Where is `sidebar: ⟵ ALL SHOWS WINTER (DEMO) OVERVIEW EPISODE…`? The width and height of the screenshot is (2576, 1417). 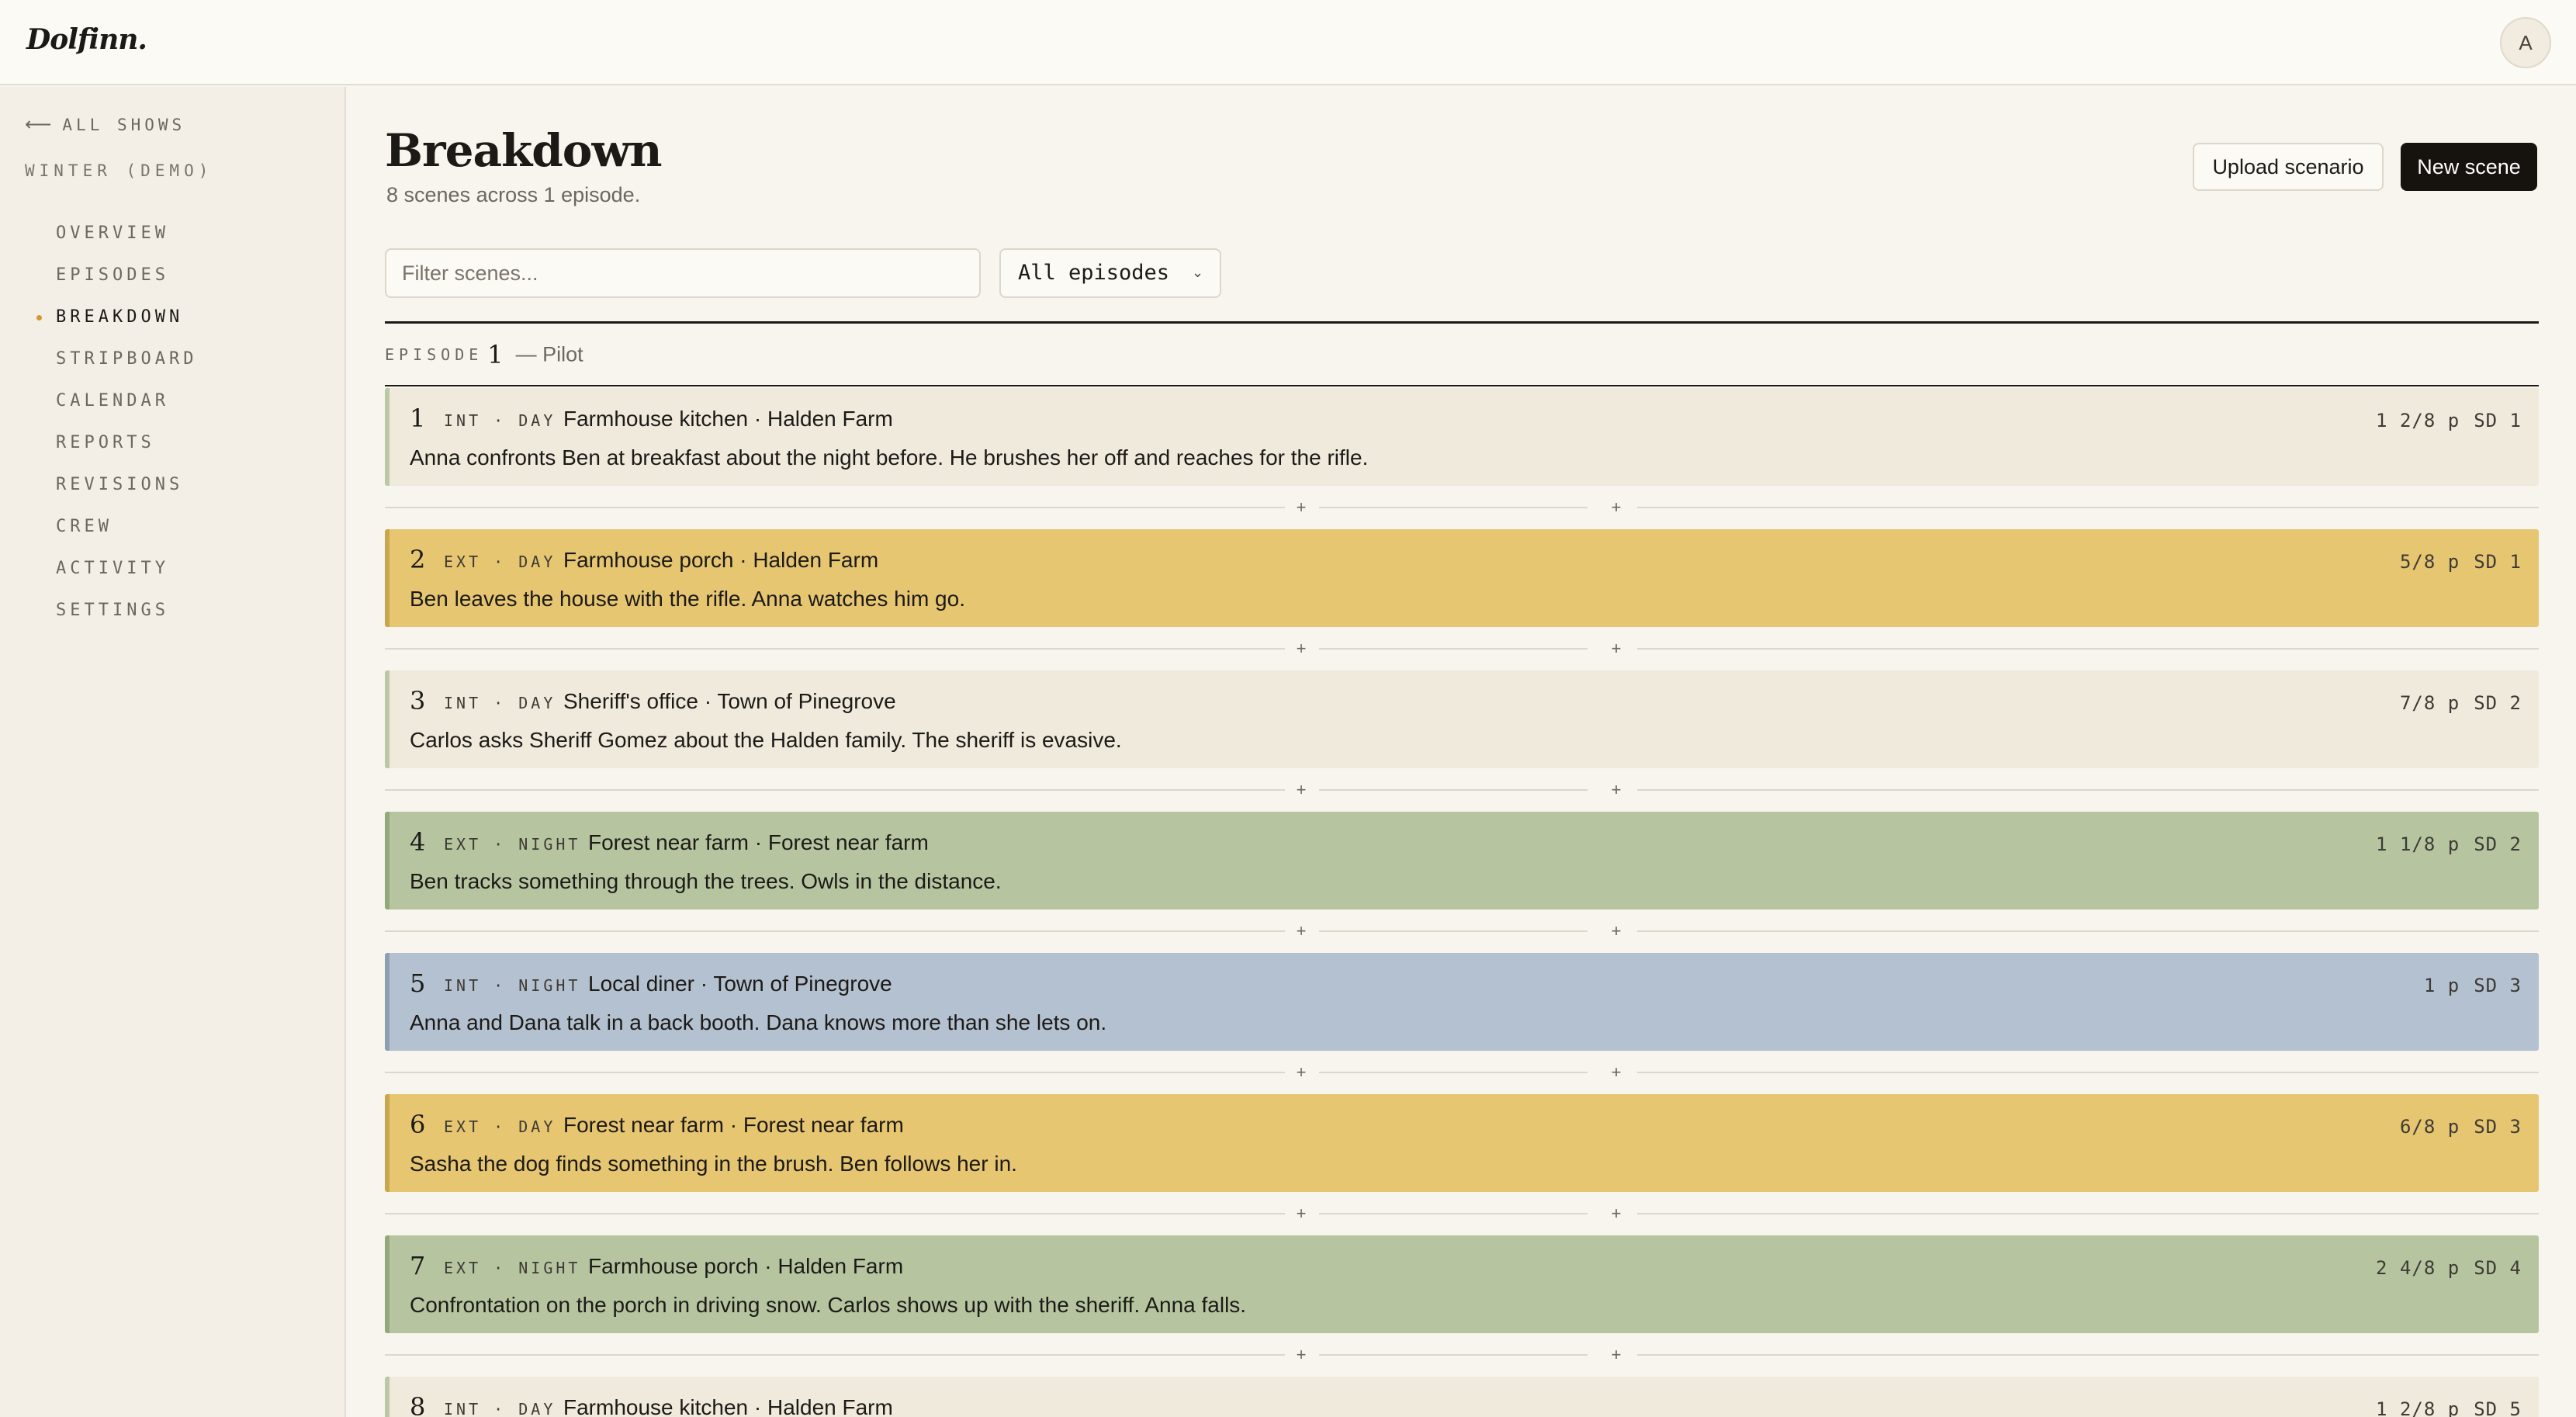 sidebar: ⟵ ALL SHOWS WINTER (DEMO) OVERVIEW EPISODE… is located at coordinates (173, 752).